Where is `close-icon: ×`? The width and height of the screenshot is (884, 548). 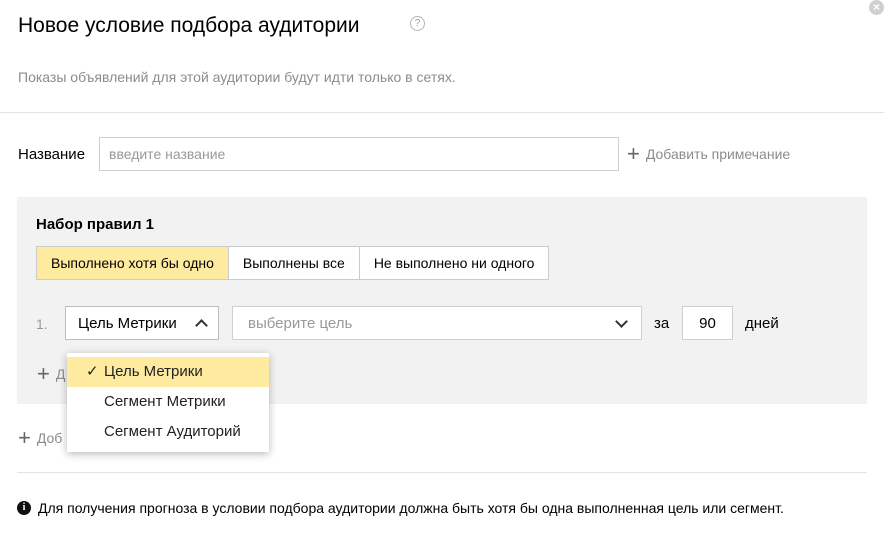 close-icon: × is located at coordinates (876, 7).